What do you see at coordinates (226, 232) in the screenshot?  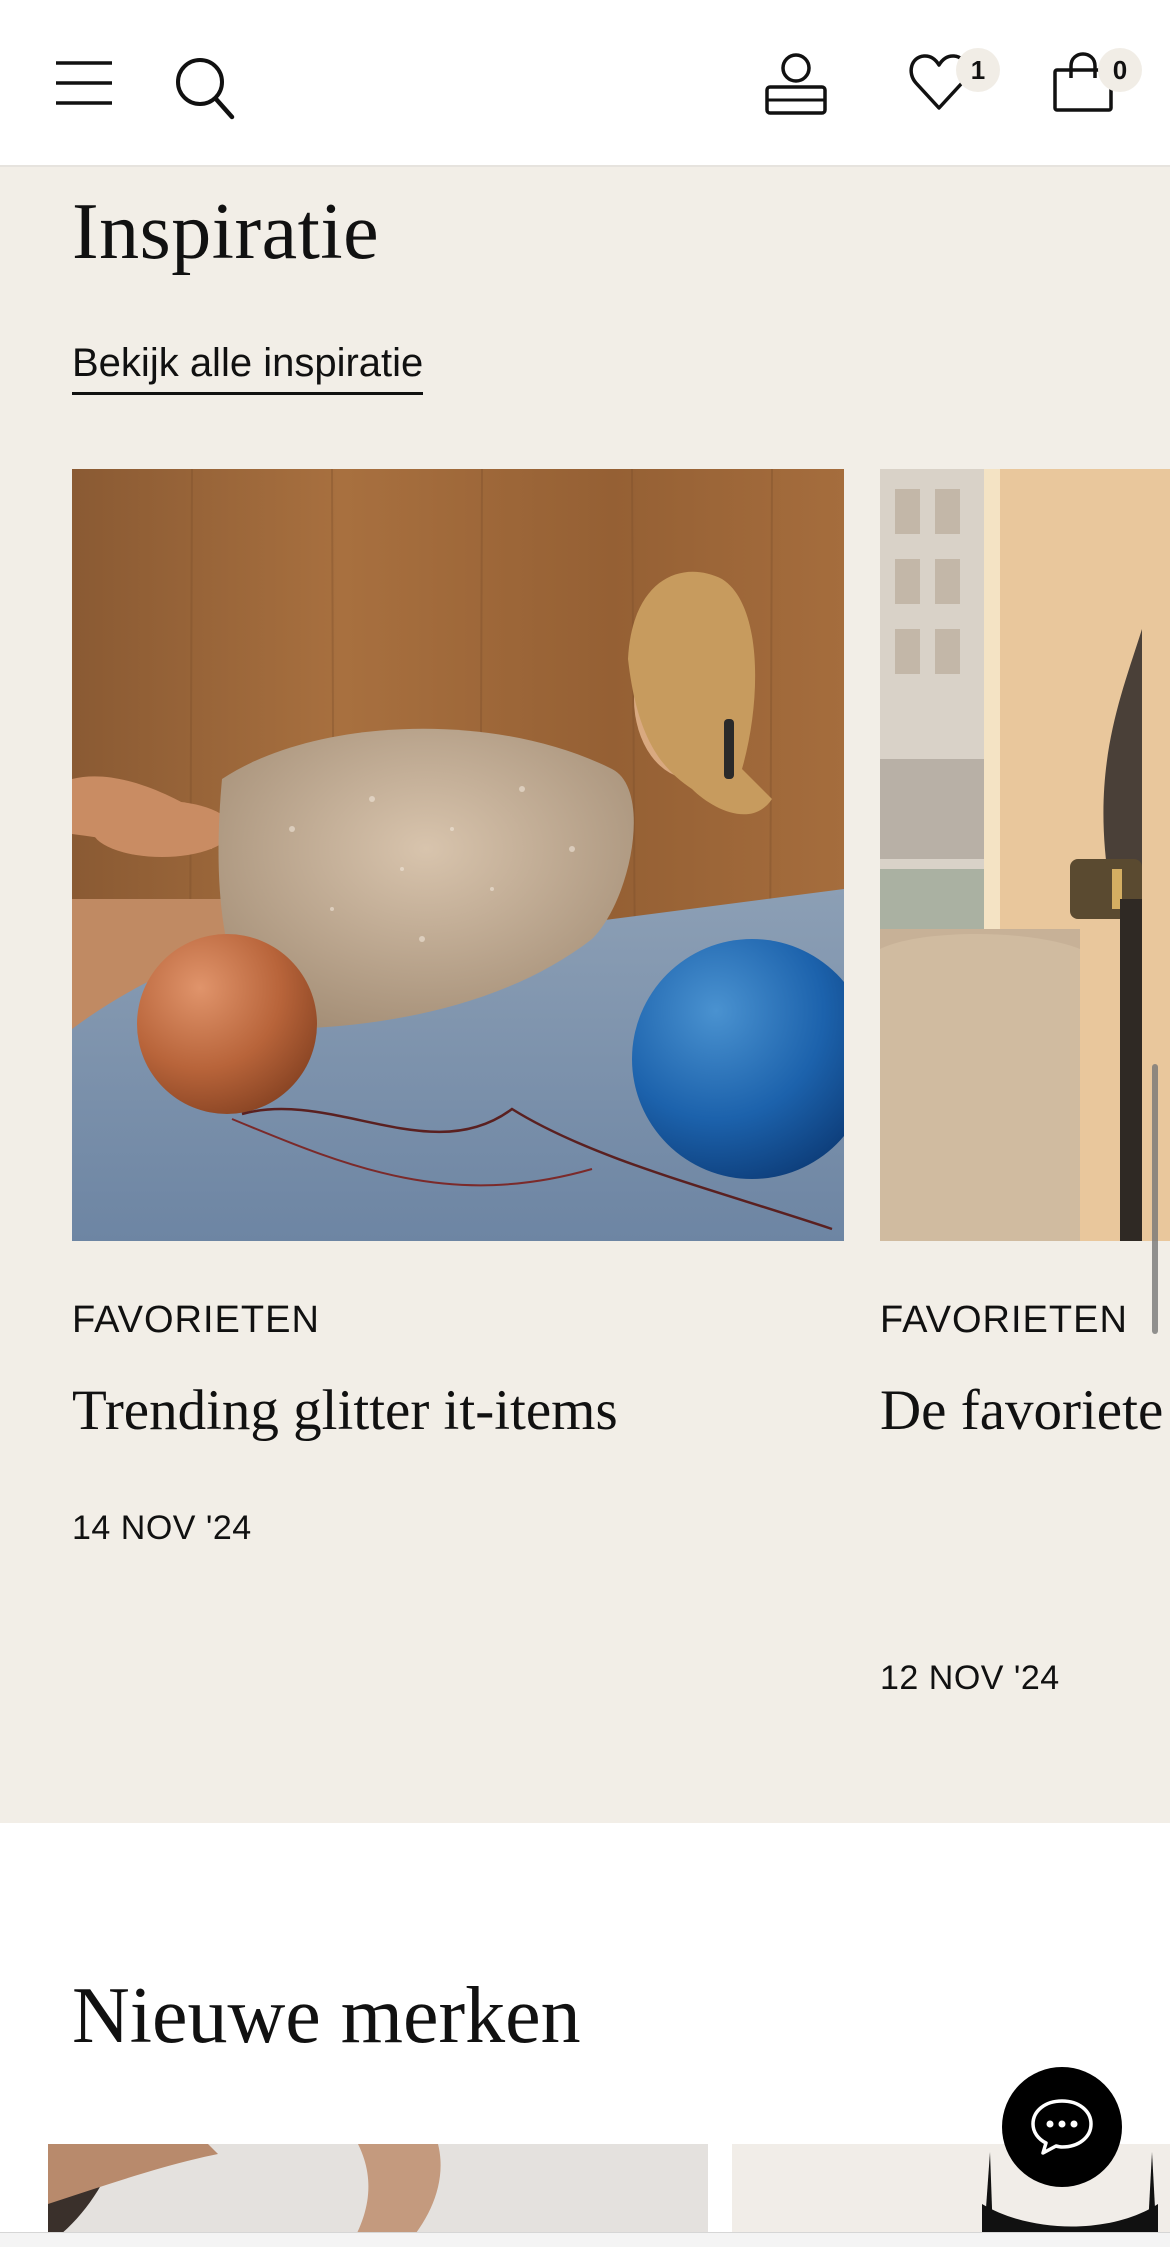 I see `section-title: Inspiratie` at bounding box center [226, 232].